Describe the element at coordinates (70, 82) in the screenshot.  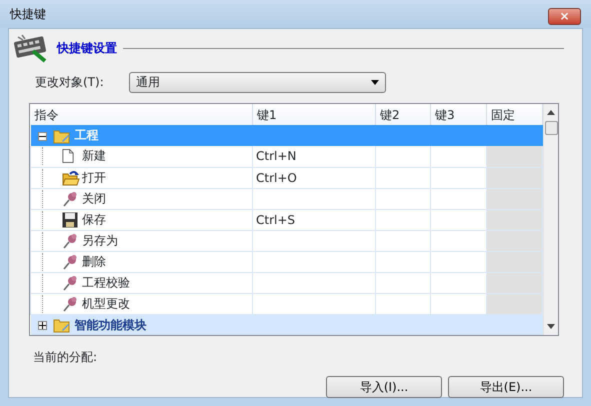
I see `target-label: 更改对象(T):` at that location.